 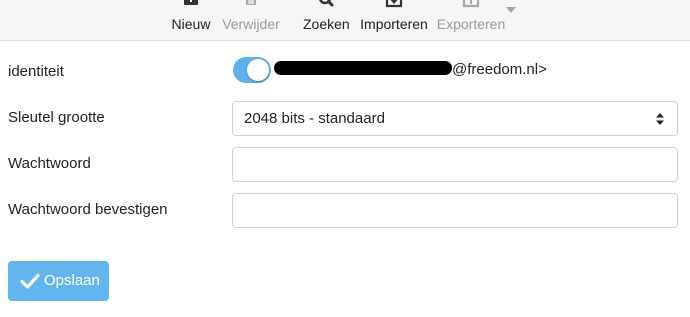 What do you see at coordinates (36, 71) in the screenshot?
I see `identity-label: identiteit` at bounding box center [36, 71].